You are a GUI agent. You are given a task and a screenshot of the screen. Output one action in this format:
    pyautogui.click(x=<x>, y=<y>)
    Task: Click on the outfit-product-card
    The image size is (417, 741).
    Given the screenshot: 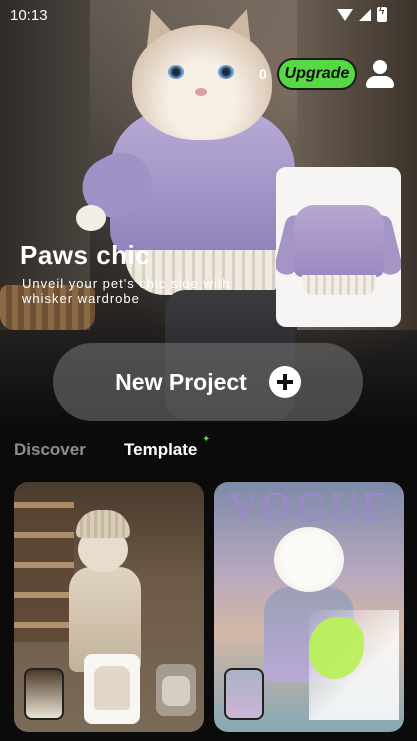 What is the action you would take?
    pyautogui.click(x=338, y=247)
    